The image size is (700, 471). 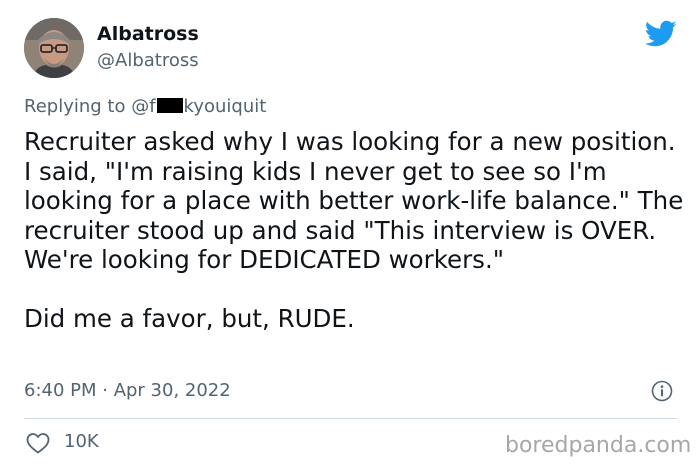 I want to click on reply-handle-end: kyouiquit, so click(x=225, y=106).